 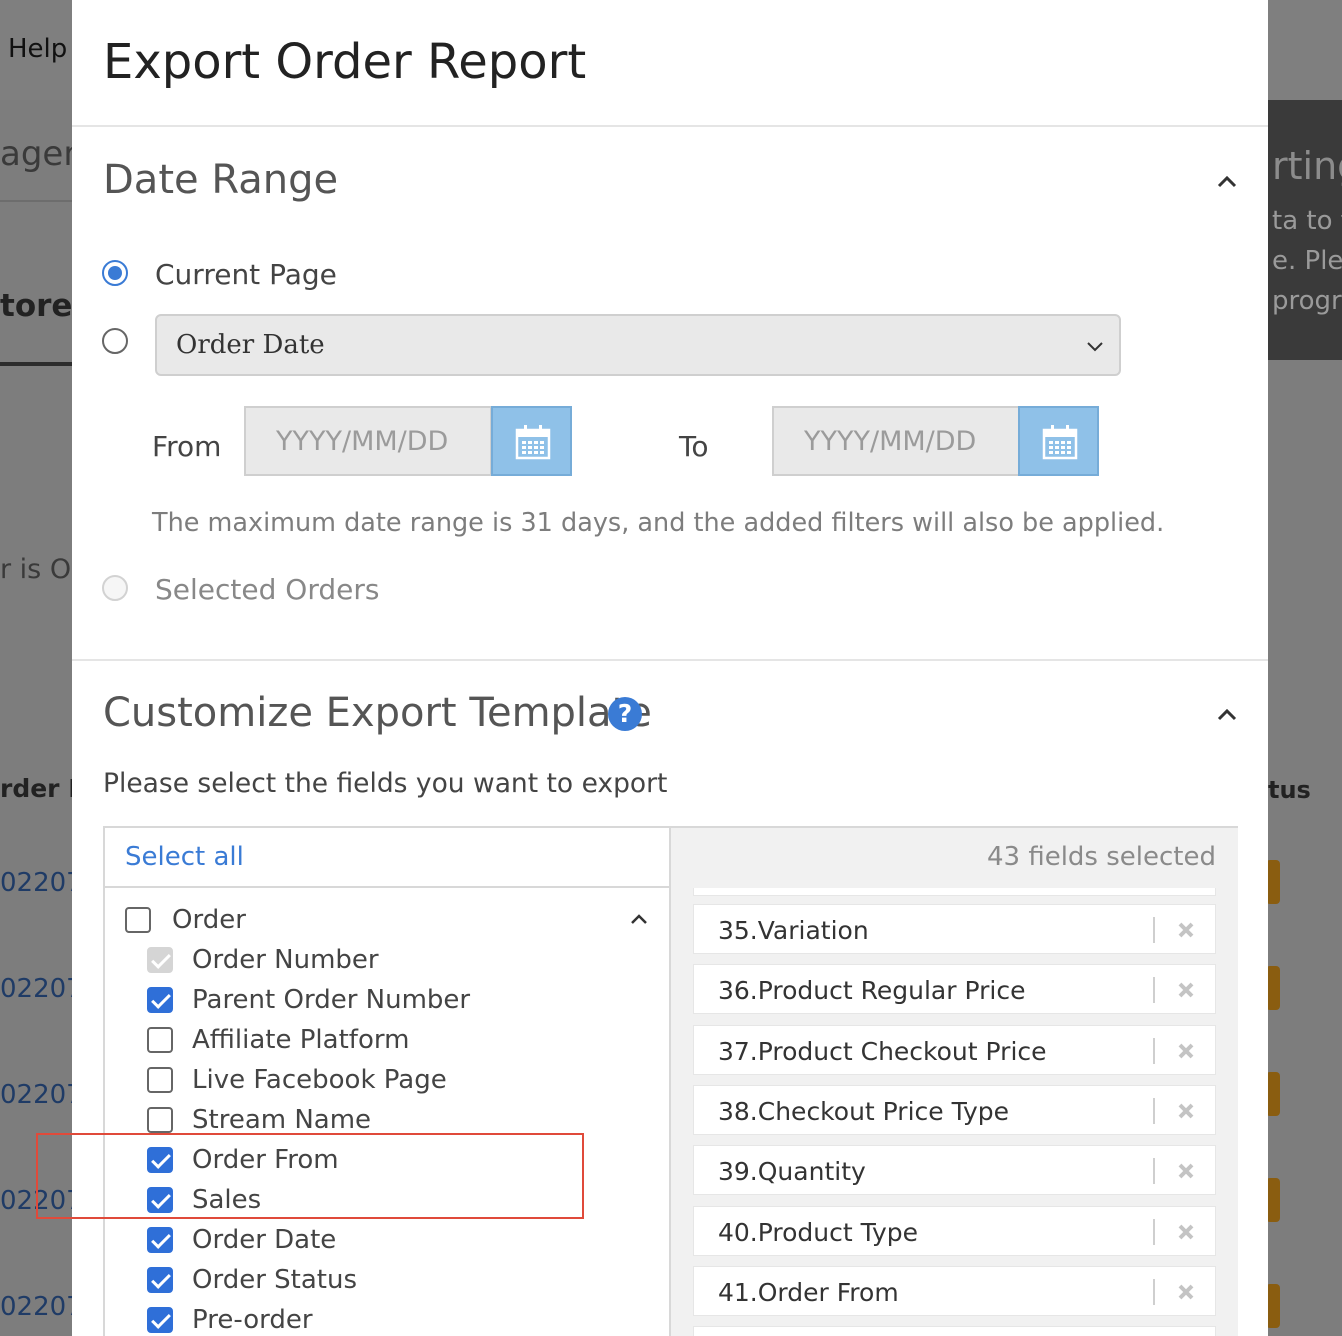 I want to click on selected-field-label: 38.Checkout Price Type, so click(x=864, y=1111).